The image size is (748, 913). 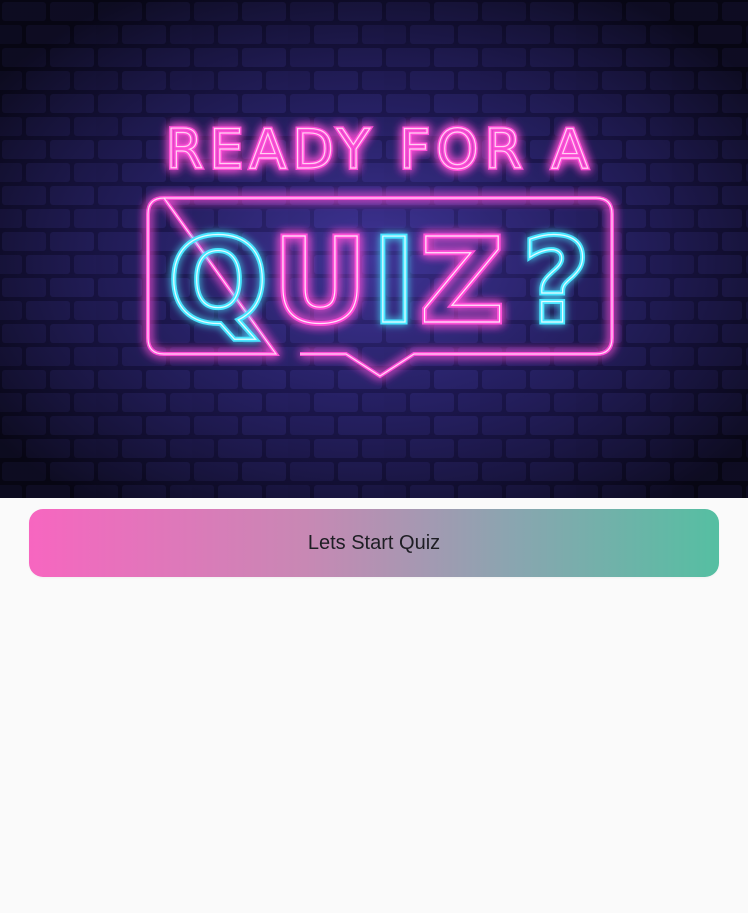 I want to click on neon-letter-u-core: U, so click(x=320, y=281).